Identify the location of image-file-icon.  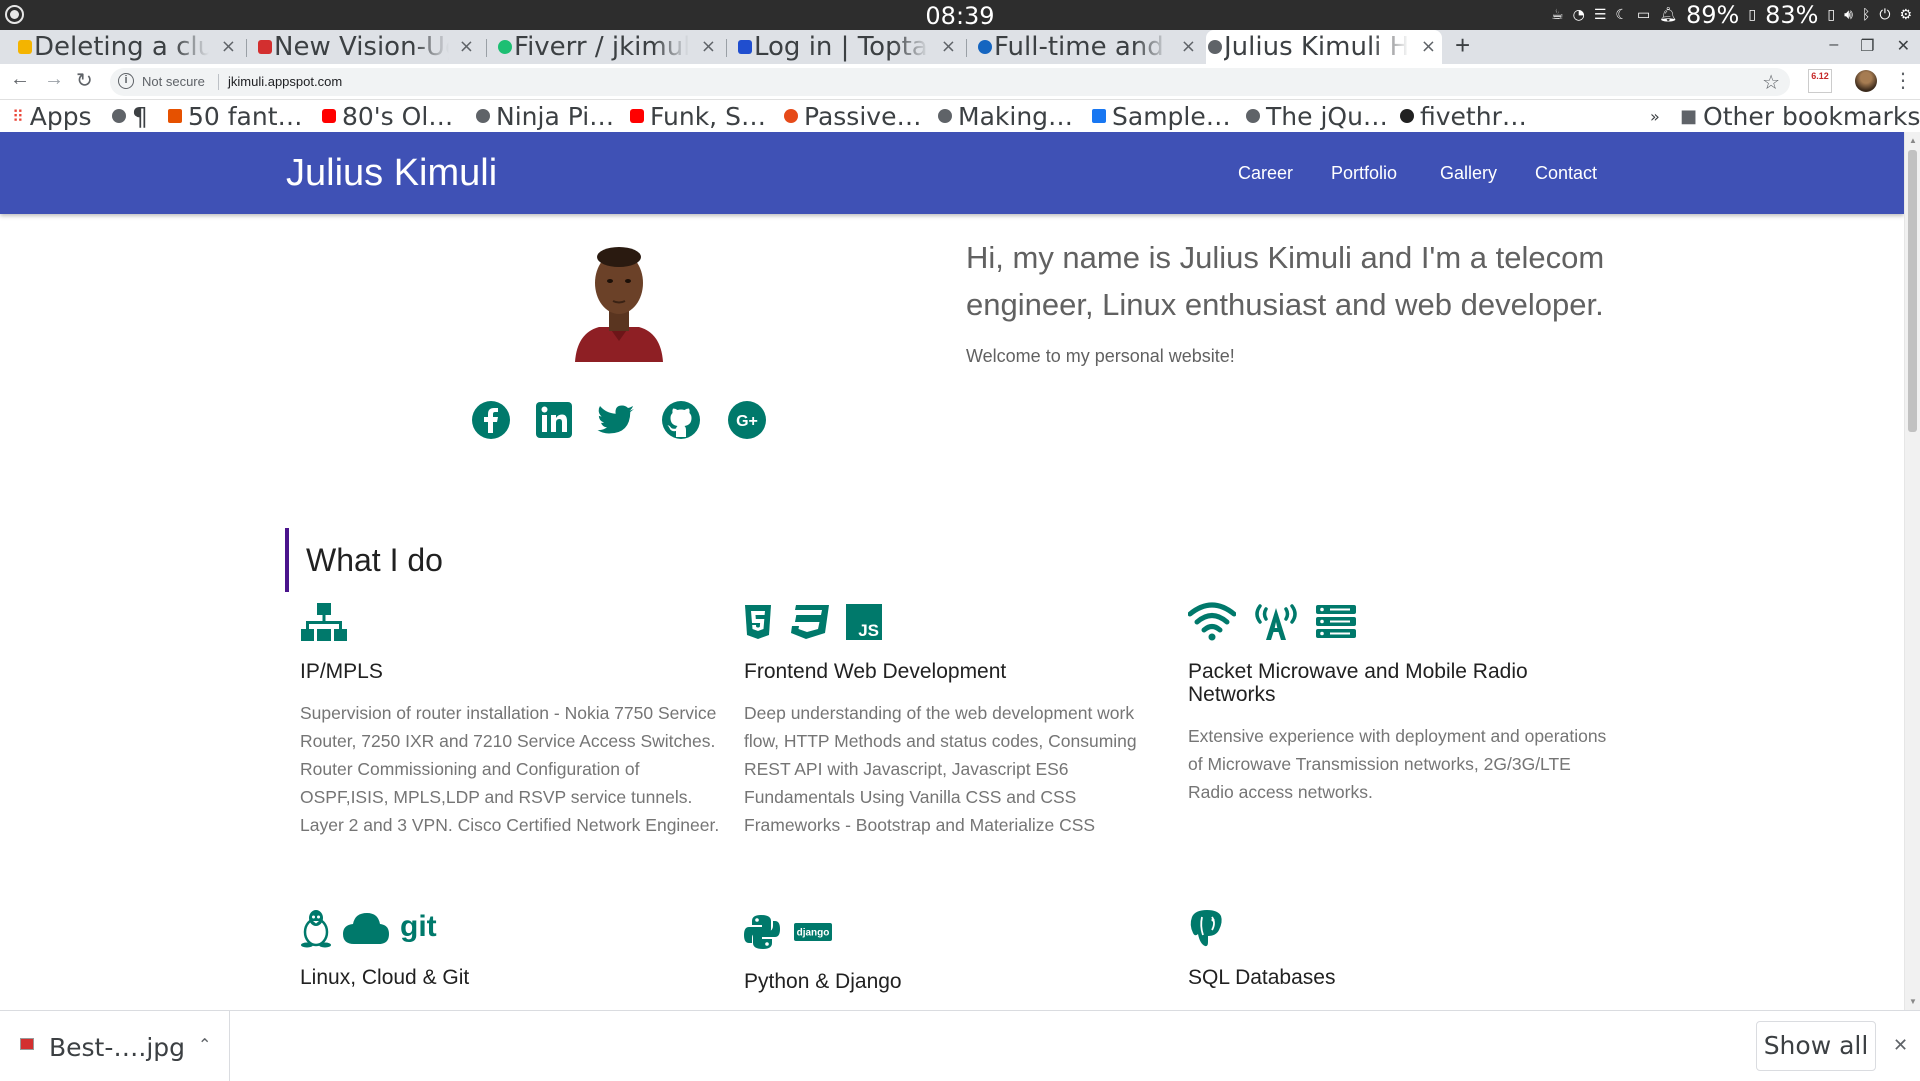
(27, 1044).